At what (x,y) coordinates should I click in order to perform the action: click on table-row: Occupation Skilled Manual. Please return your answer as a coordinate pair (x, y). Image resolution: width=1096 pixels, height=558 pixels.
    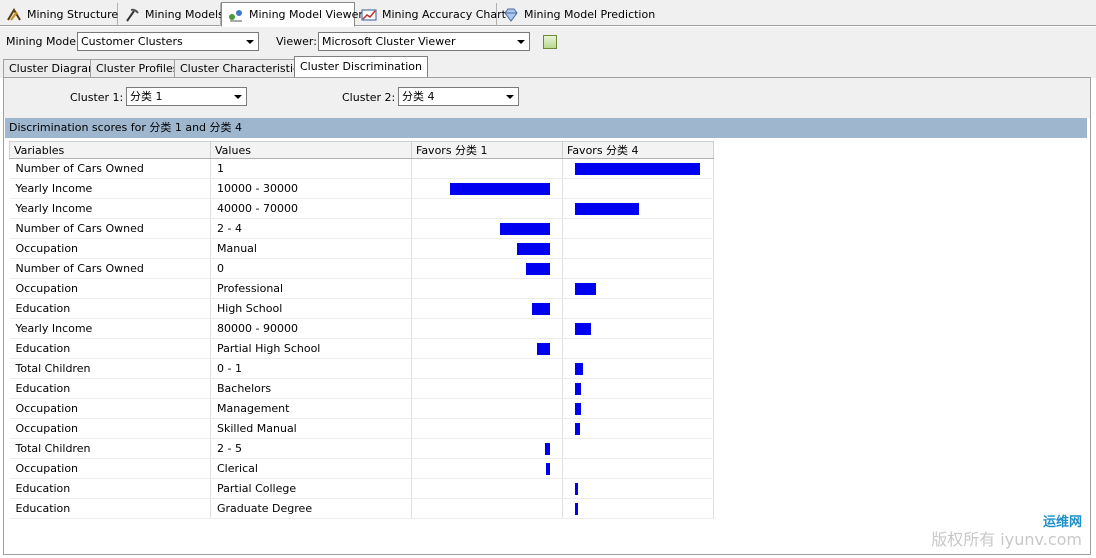
    Looking at the image, I should click on (361, 428).